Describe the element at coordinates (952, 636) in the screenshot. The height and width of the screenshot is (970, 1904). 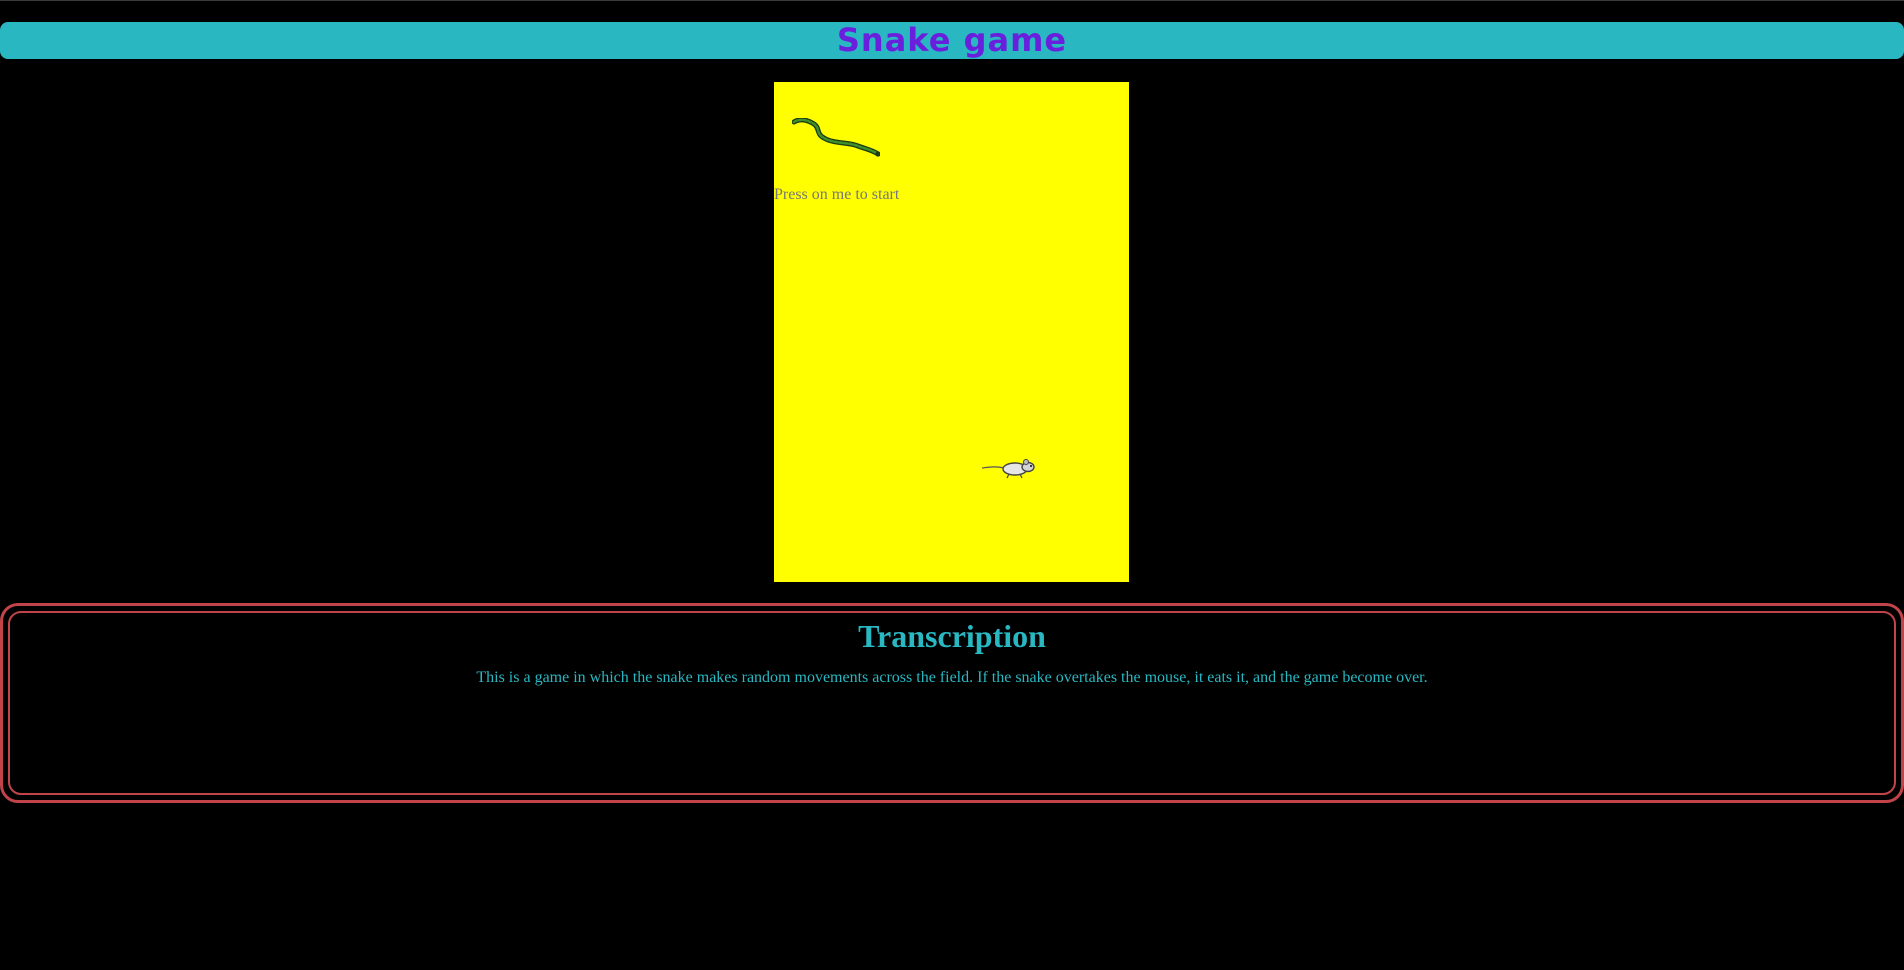
I see `transcription-heading: Transcription` at that location.